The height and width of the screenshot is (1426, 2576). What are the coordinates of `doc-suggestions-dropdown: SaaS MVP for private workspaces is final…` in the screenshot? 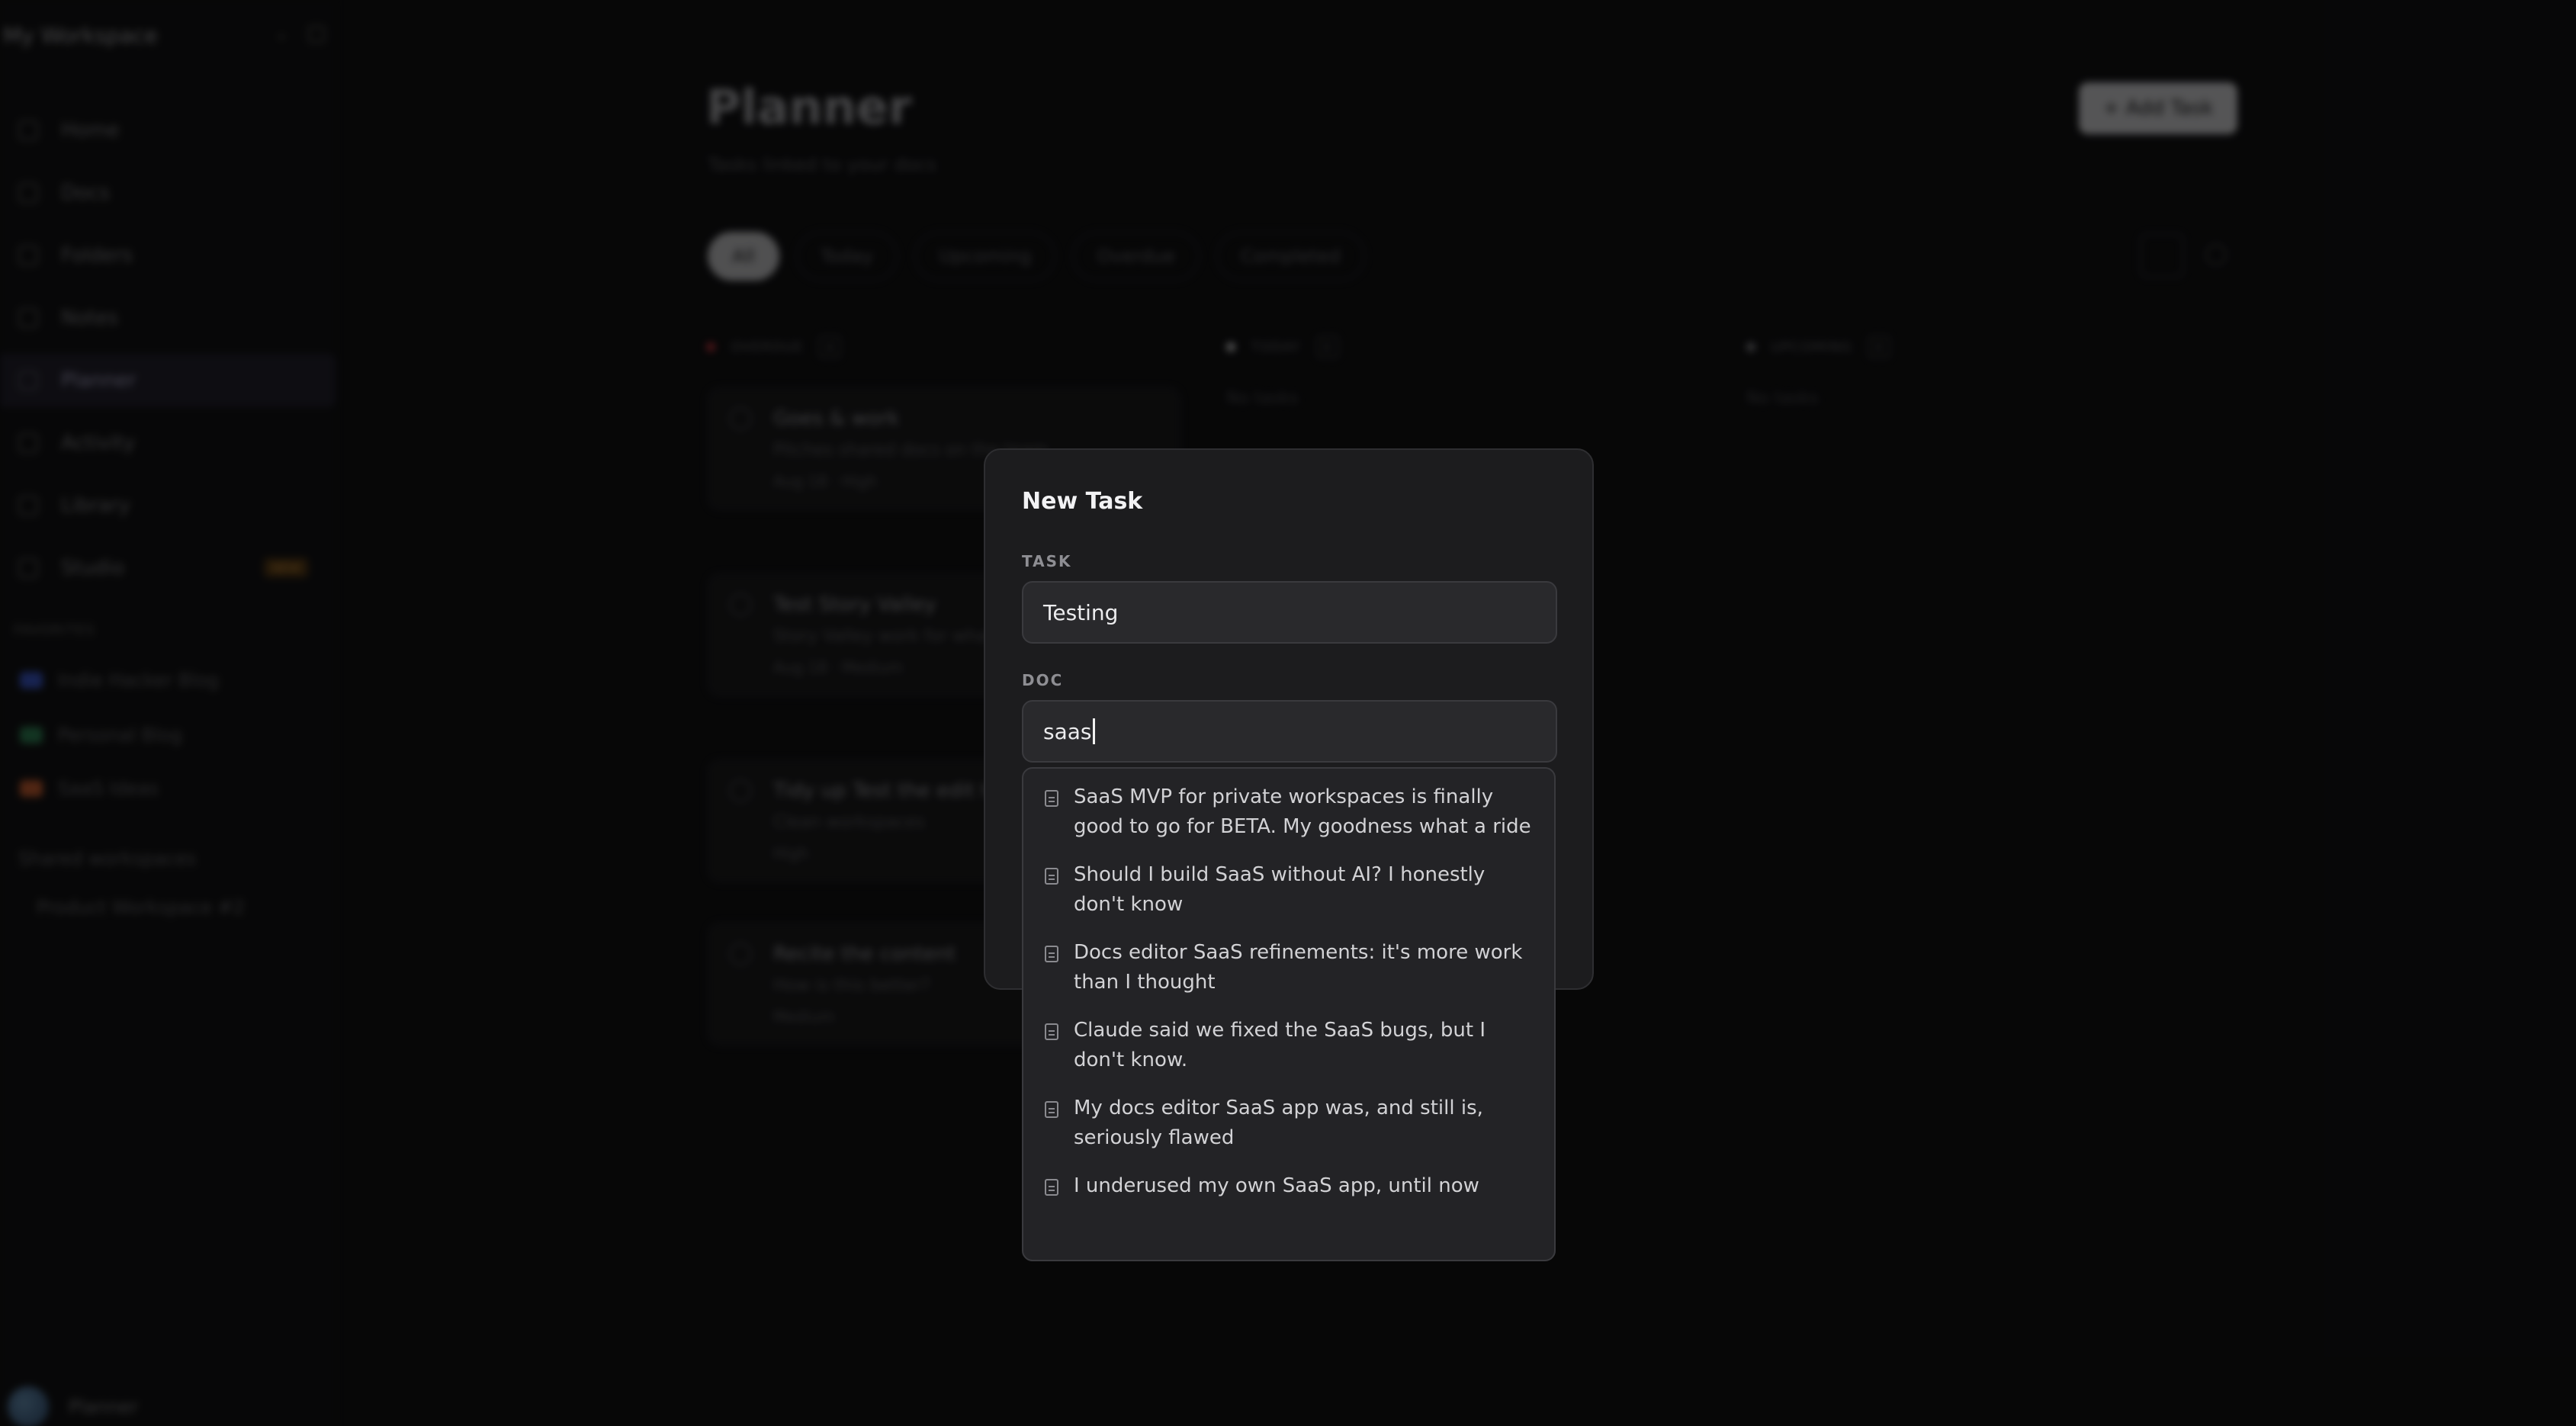 It's located at (1289, 1014).